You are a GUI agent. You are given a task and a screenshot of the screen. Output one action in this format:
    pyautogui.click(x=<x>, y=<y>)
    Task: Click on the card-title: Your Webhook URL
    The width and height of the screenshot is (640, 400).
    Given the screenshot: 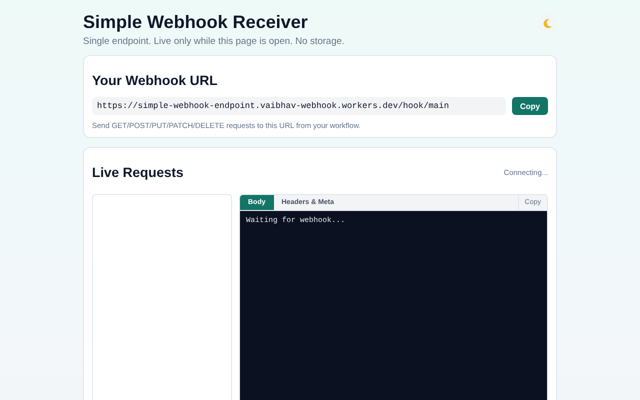 What is the action you would take?
    pyautogui.click(x=155, y=80)
    